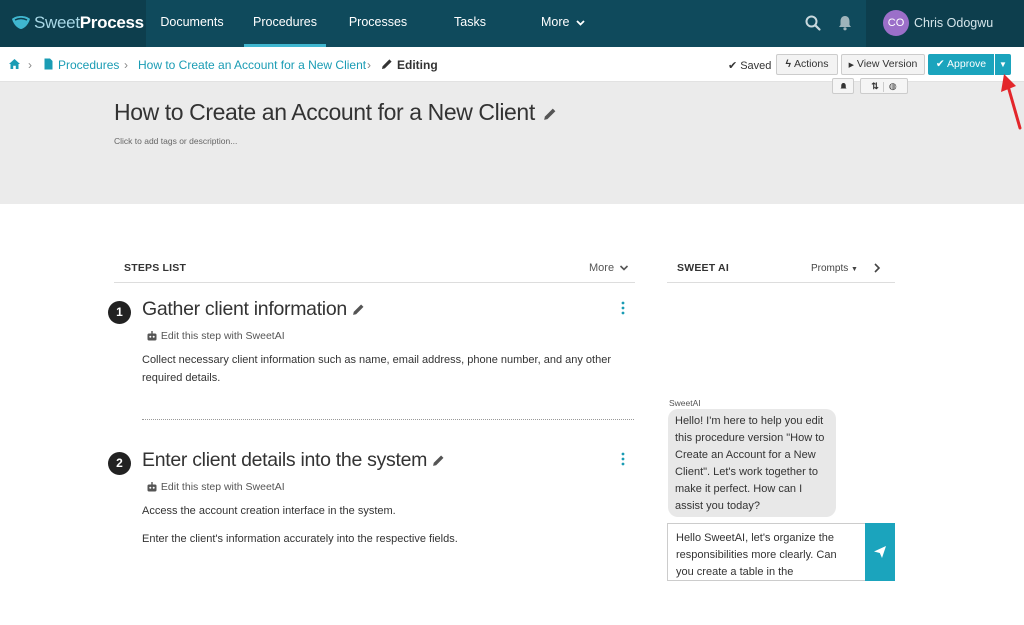 Image resolution: width=1024 pixels, height=625 pixels. I want to click on chat-sender-label: SweetAI, so click(685, 403).